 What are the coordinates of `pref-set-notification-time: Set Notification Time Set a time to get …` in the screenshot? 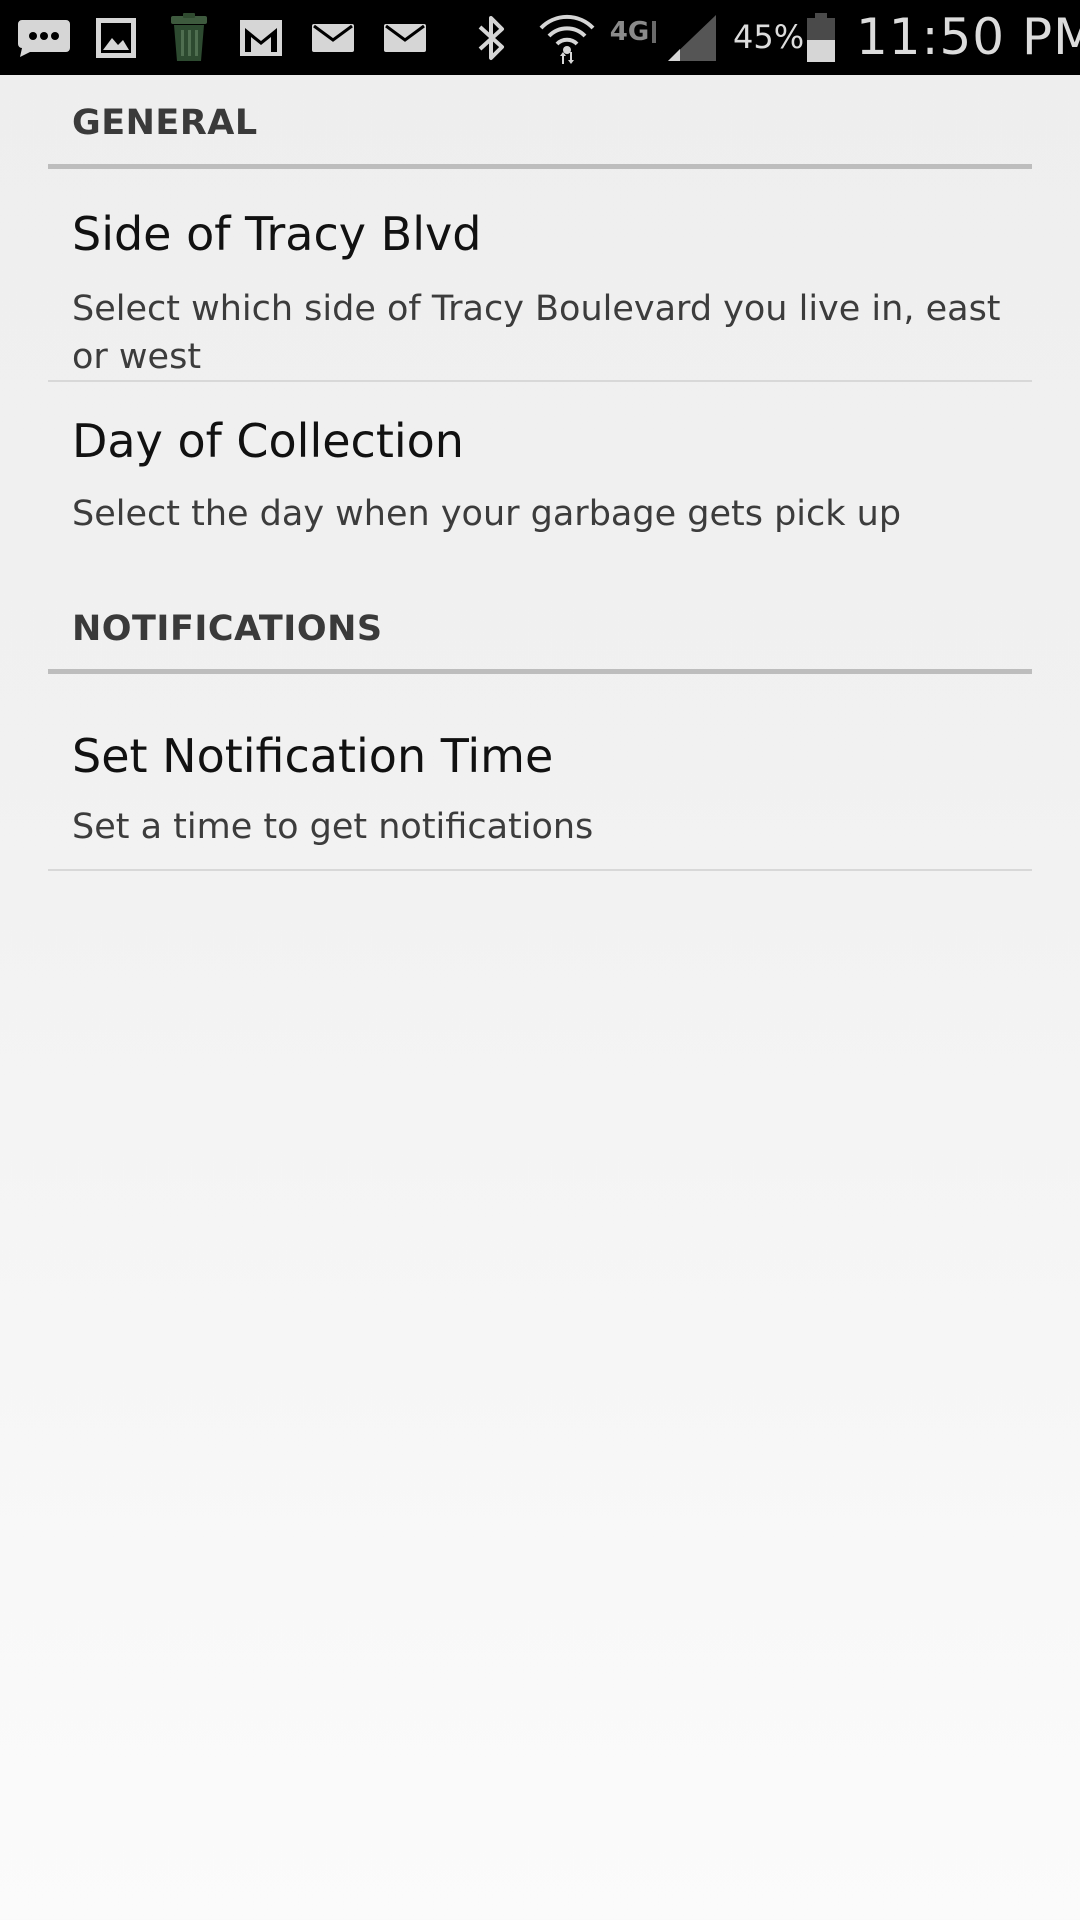 It's located at (540, 773).